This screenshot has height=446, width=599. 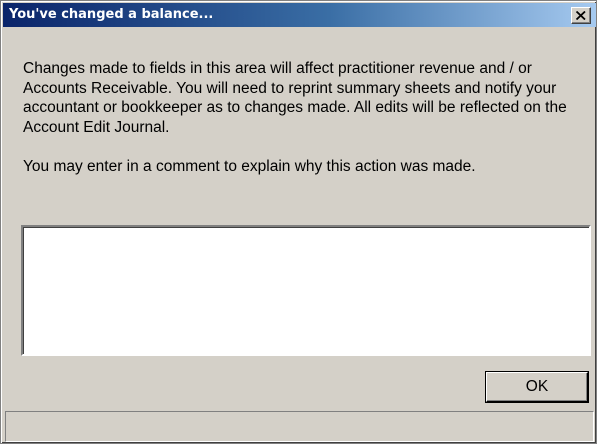 I want to click on status-bar, so click(x=299, y=426).